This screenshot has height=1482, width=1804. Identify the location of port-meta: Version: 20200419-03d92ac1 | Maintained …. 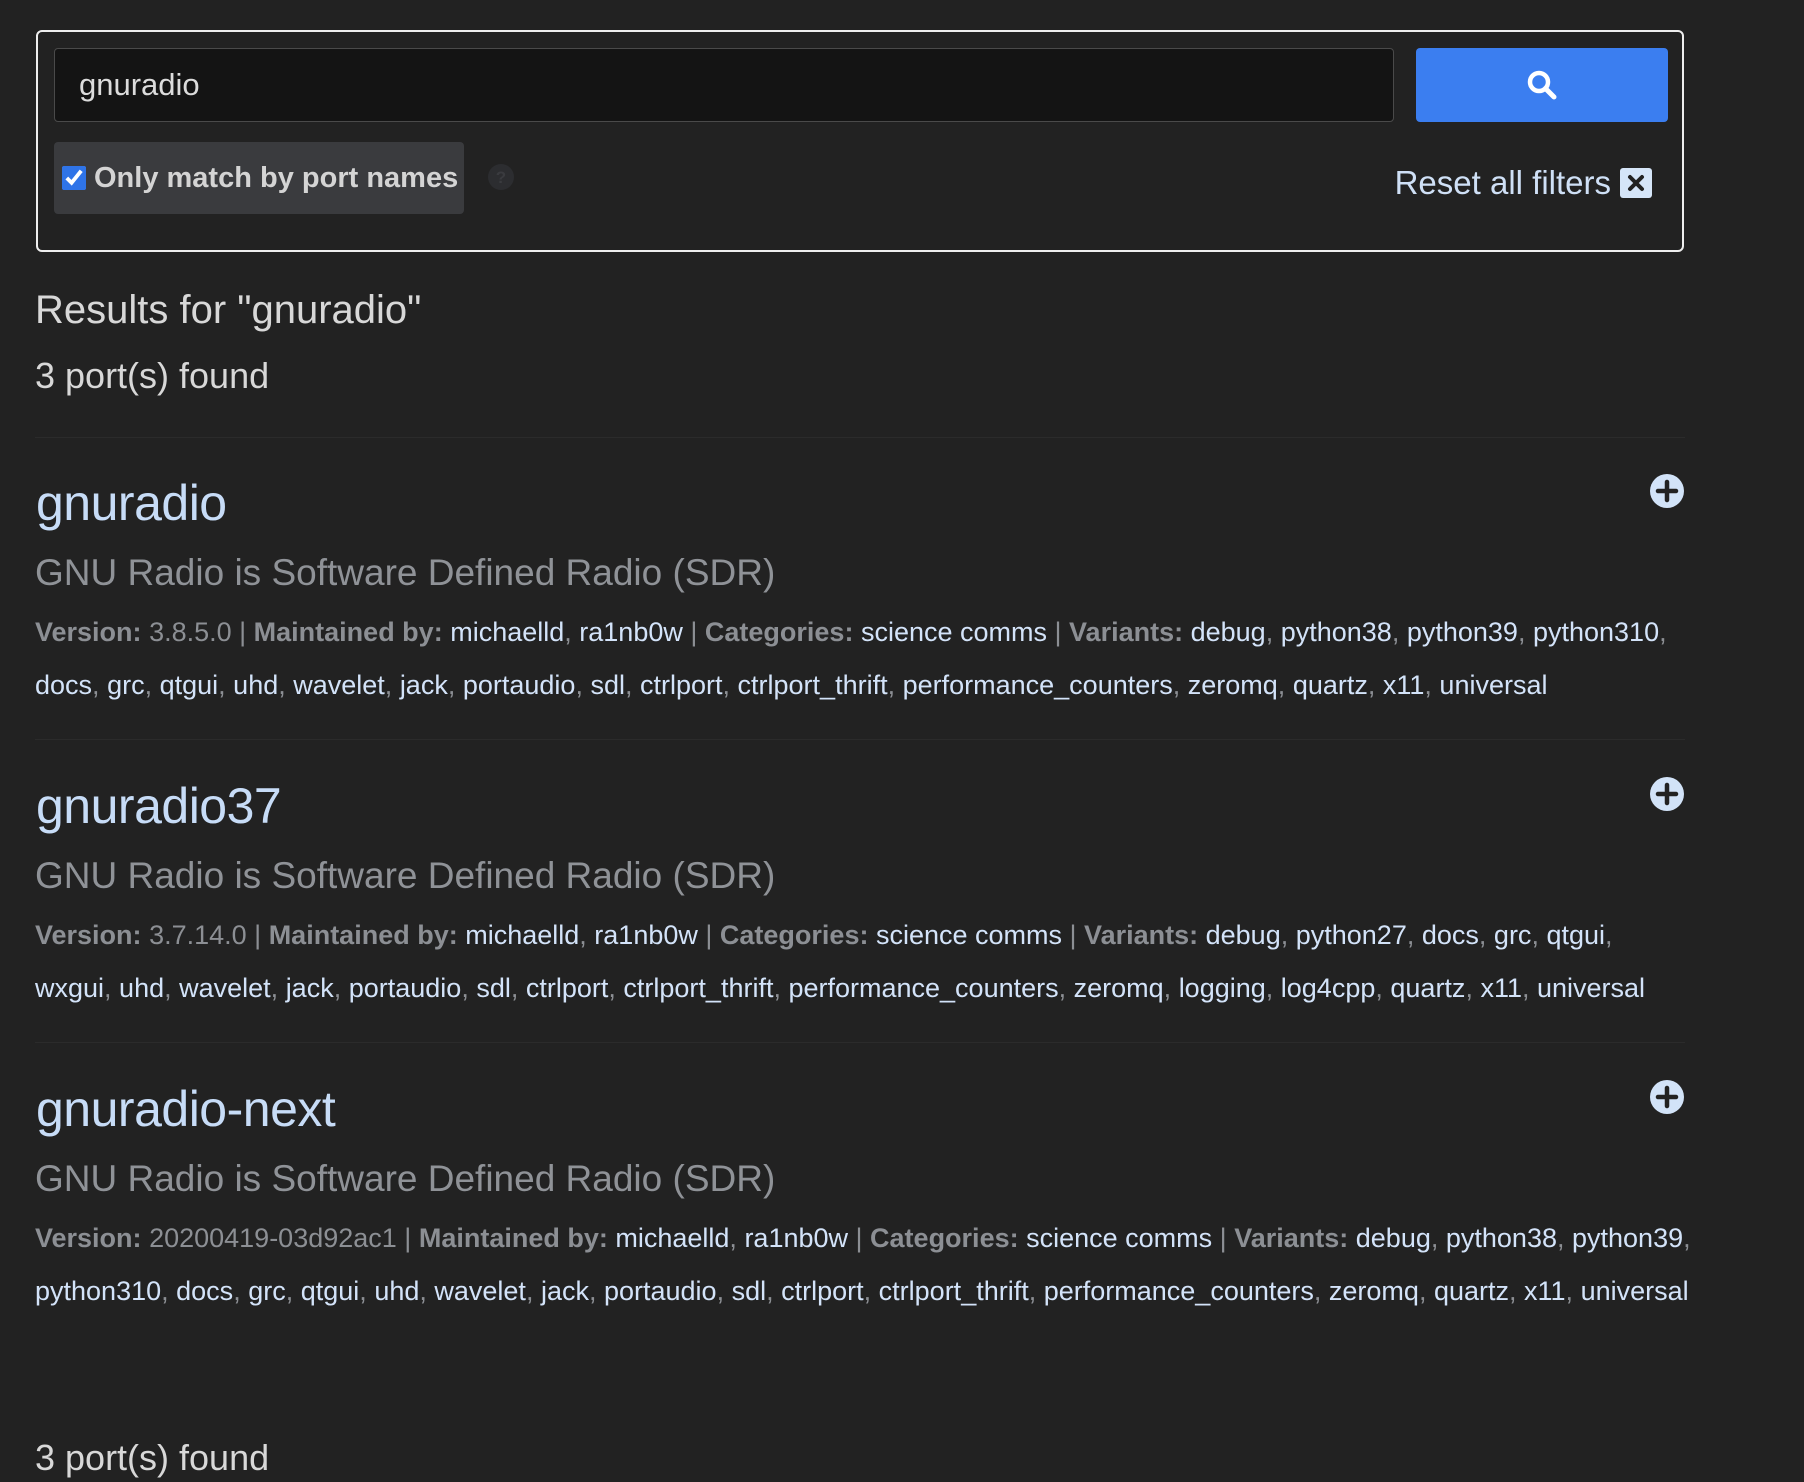
(865, 1265).